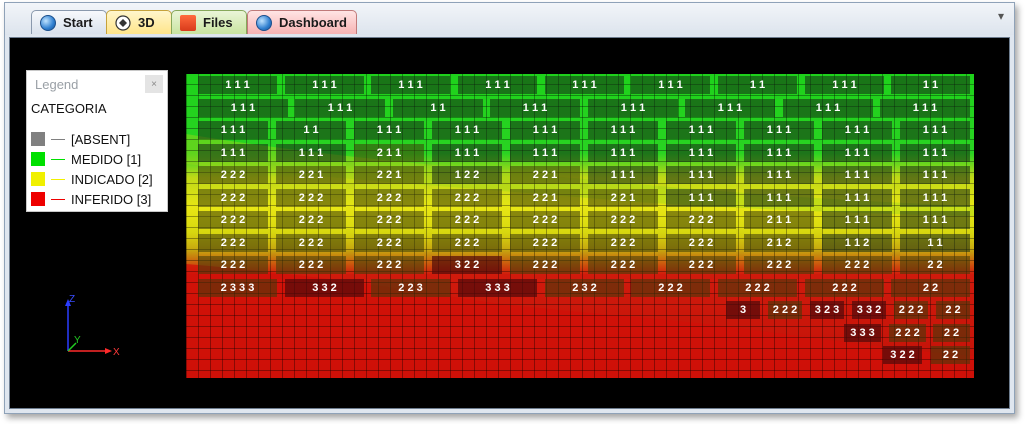 The image size is (1025, 424). I want to click on block-label: 1 2 2, so click(467, 175).